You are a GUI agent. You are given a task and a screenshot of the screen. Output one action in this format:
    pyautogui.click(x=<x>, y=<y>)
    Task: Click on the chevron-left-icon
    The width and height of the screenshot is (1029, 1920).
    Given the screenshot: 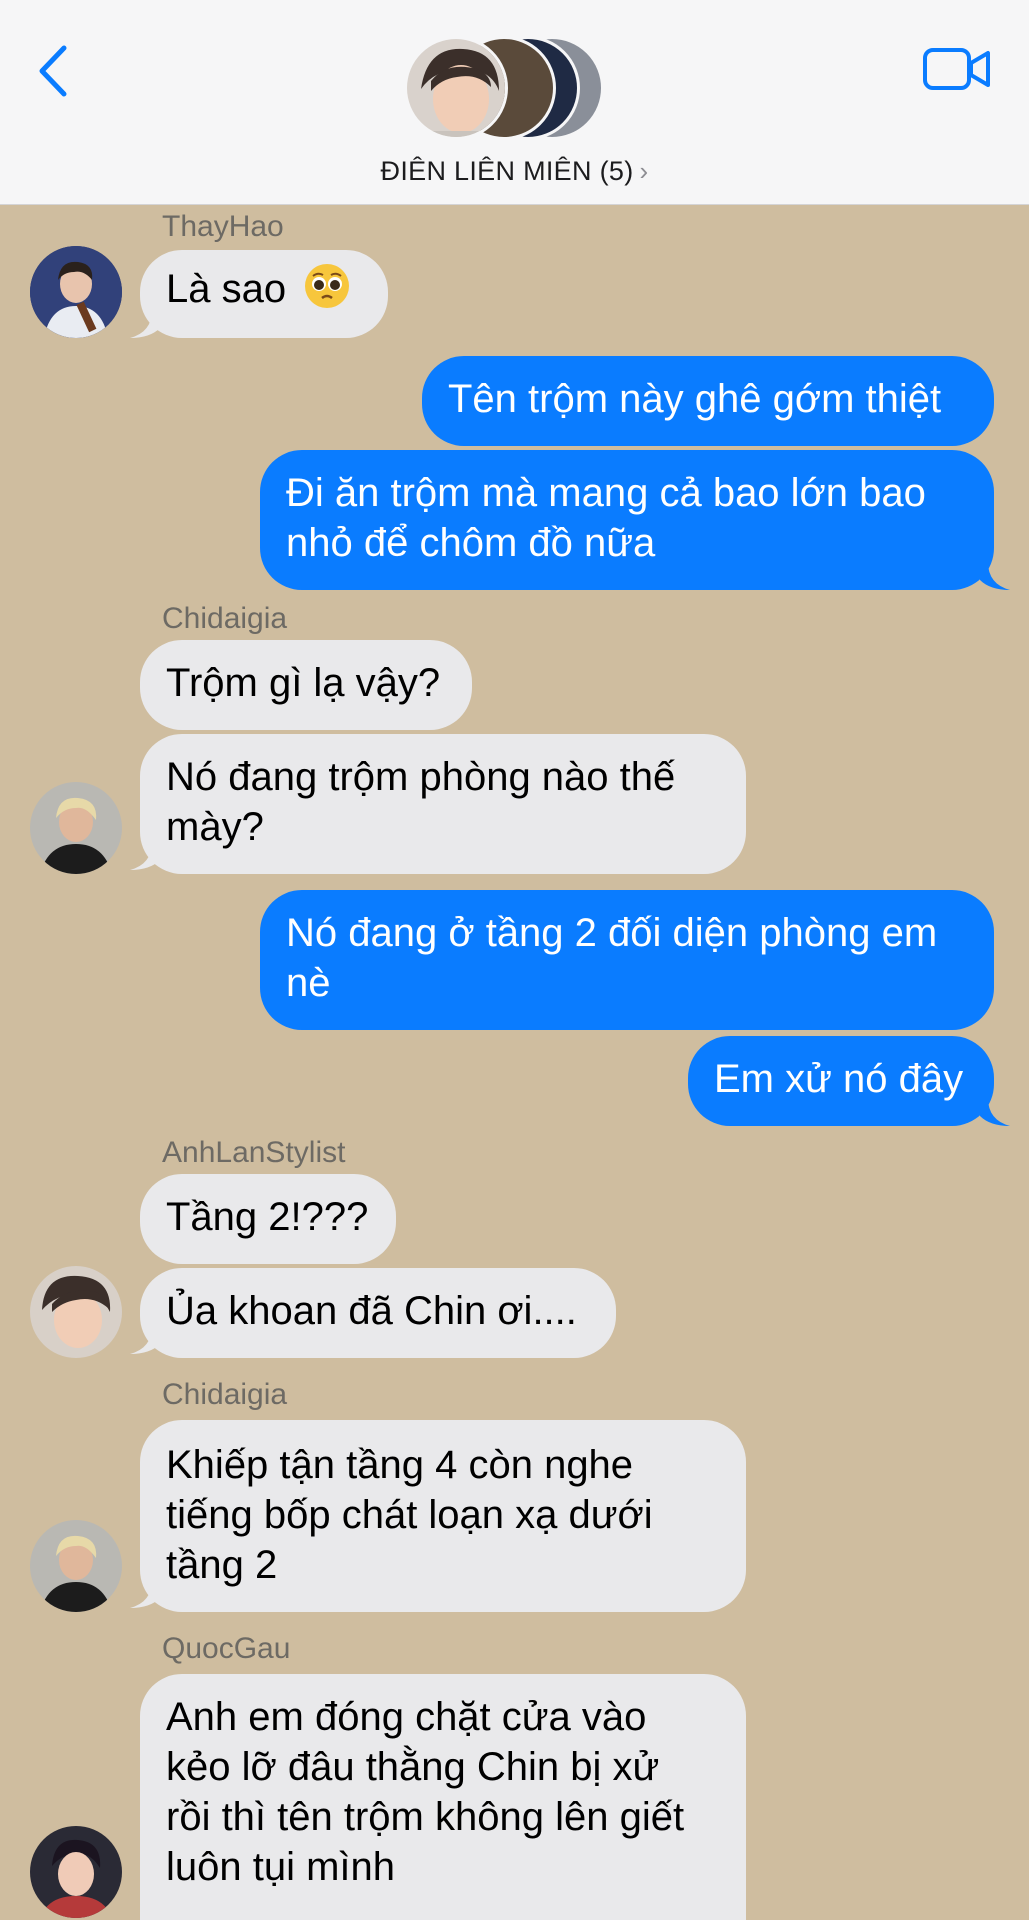 What is the action you would take?
    pyautogui.click(x=53, y=71)
    